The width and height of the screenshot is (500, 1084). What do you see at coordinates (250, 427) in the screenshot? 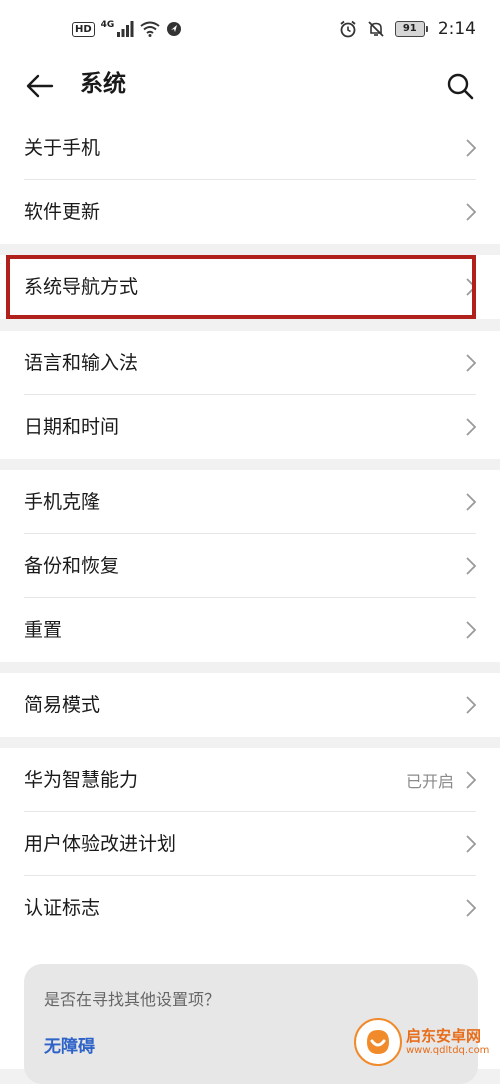
I see `settings-item-date-time: 日期和时间` at bounding box center [250, 427].